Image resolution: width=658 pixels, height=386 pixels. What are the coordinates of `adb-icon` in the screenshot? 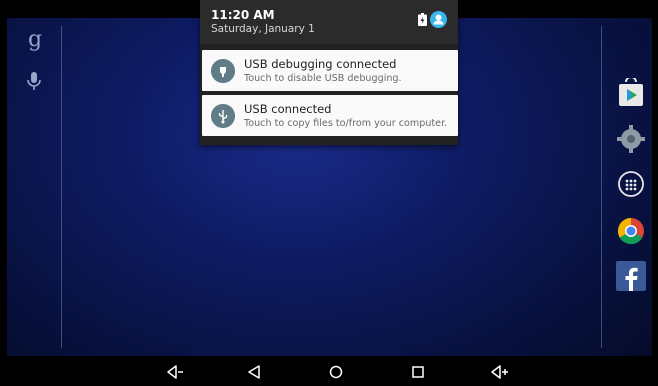 It's located at (223, 71).